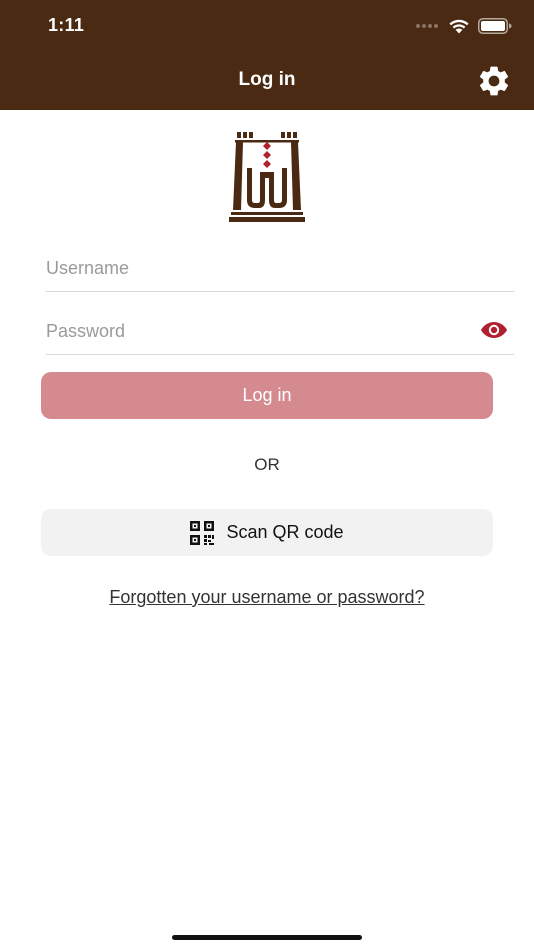 The height and width of the screenshot is (950, 534). What do you see at coordinates (267, 79) in the screenshot?
I see `page-title: Log in` at bounding box center [267, 79].